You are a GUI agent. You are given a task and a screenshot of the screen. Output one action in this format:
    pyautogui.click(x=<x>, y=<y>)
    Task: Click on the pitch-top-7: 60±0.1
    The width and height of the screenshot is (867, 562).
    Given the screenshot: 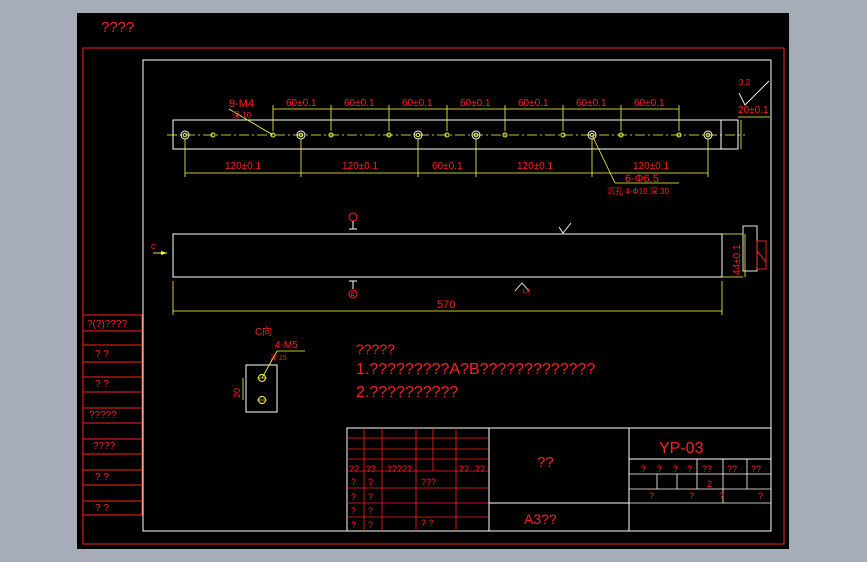 What is the action you would take?
    pyautogui.click(x=649, y=103)
    